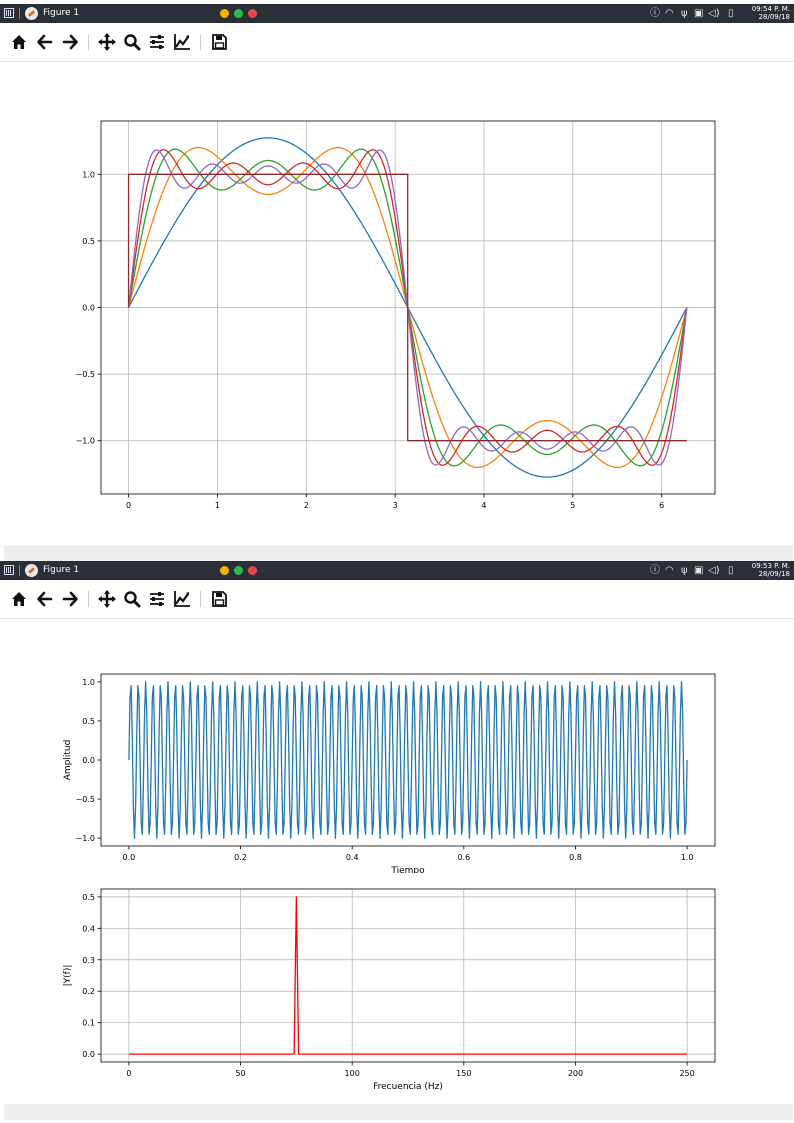 This screenshot has width=794, height=1123. Describe the element at coordinates (128, 505) in the screenshot. I see `x-tick-label: 0` at that location.